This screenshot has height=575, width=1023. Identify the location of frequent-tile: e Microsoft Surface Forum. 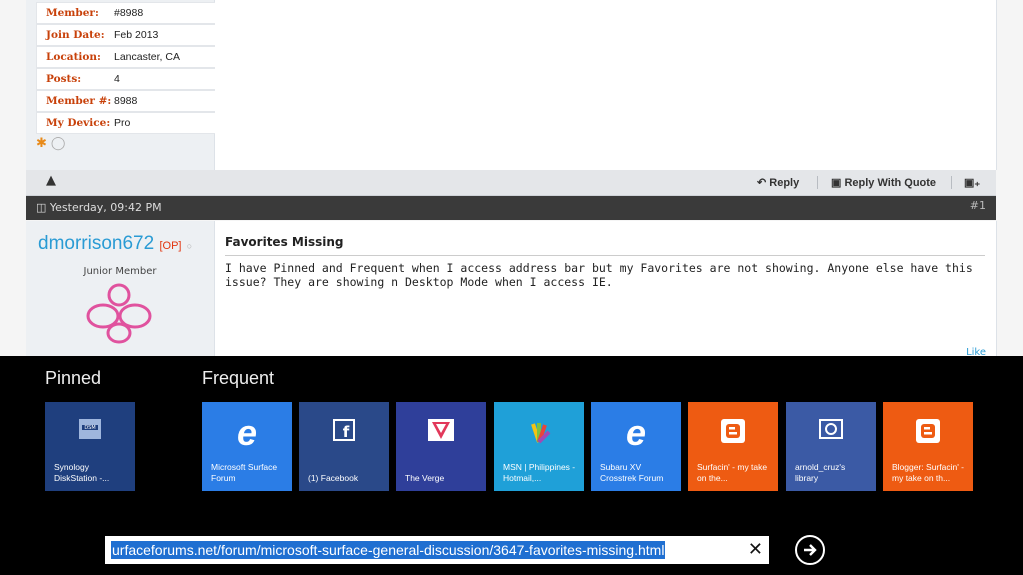
(247, 446).